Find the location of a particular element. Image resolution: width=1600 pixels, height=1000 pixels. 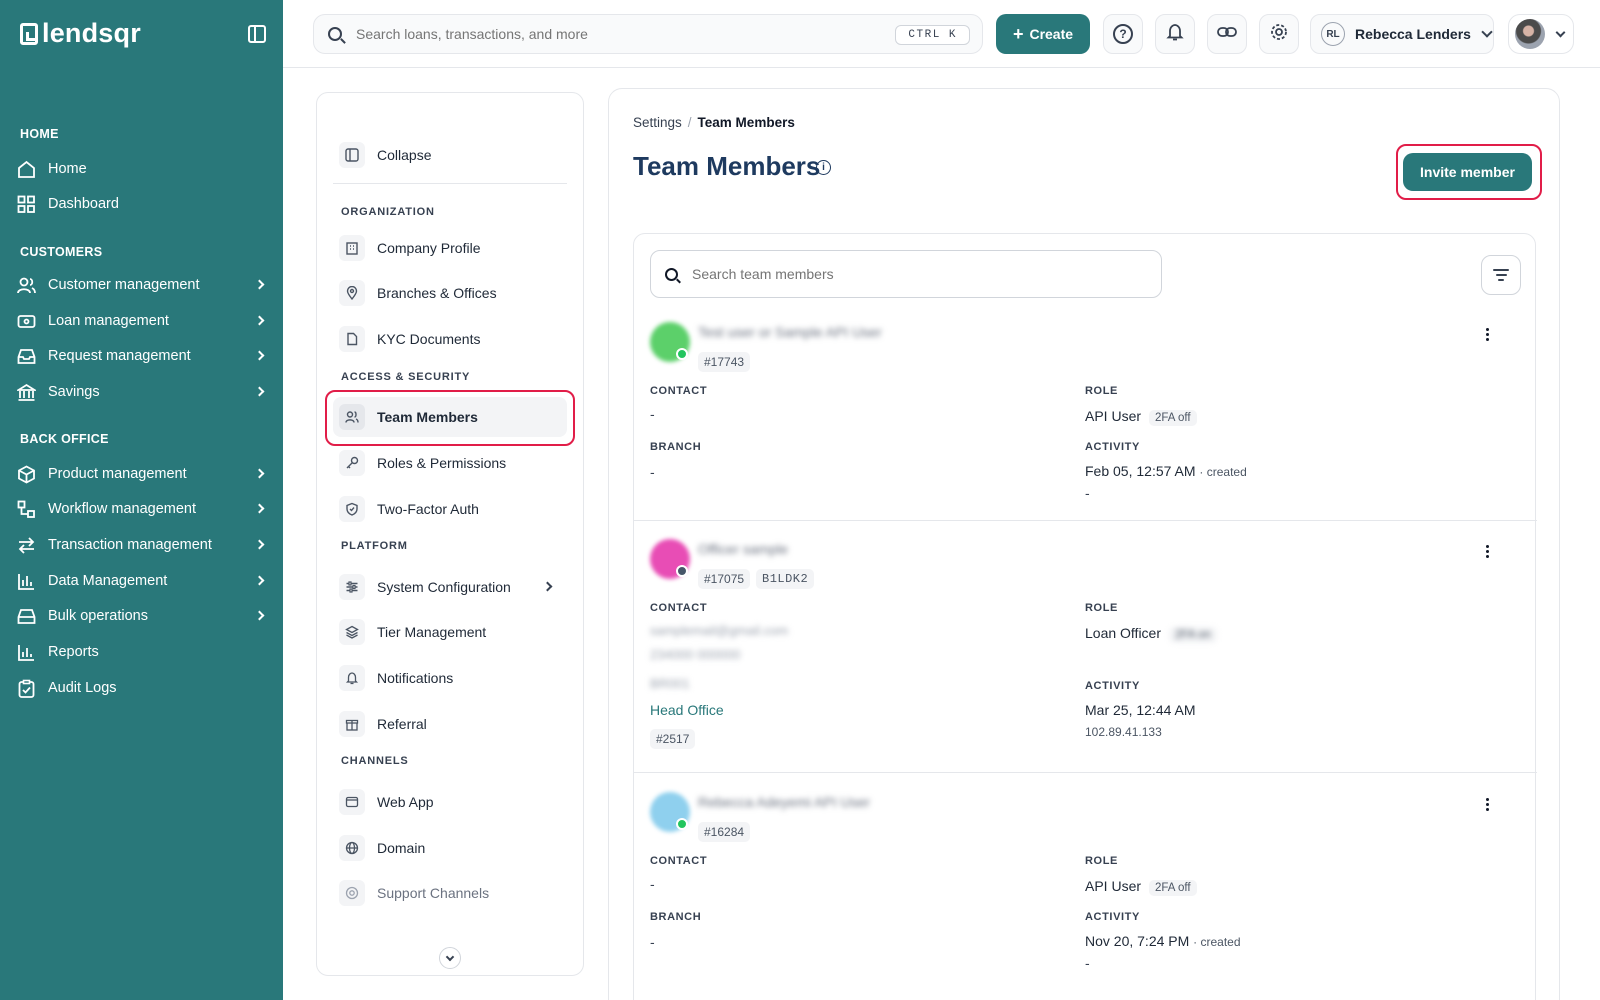

contact-label: CONTACT is located at coordinates (679, 861).